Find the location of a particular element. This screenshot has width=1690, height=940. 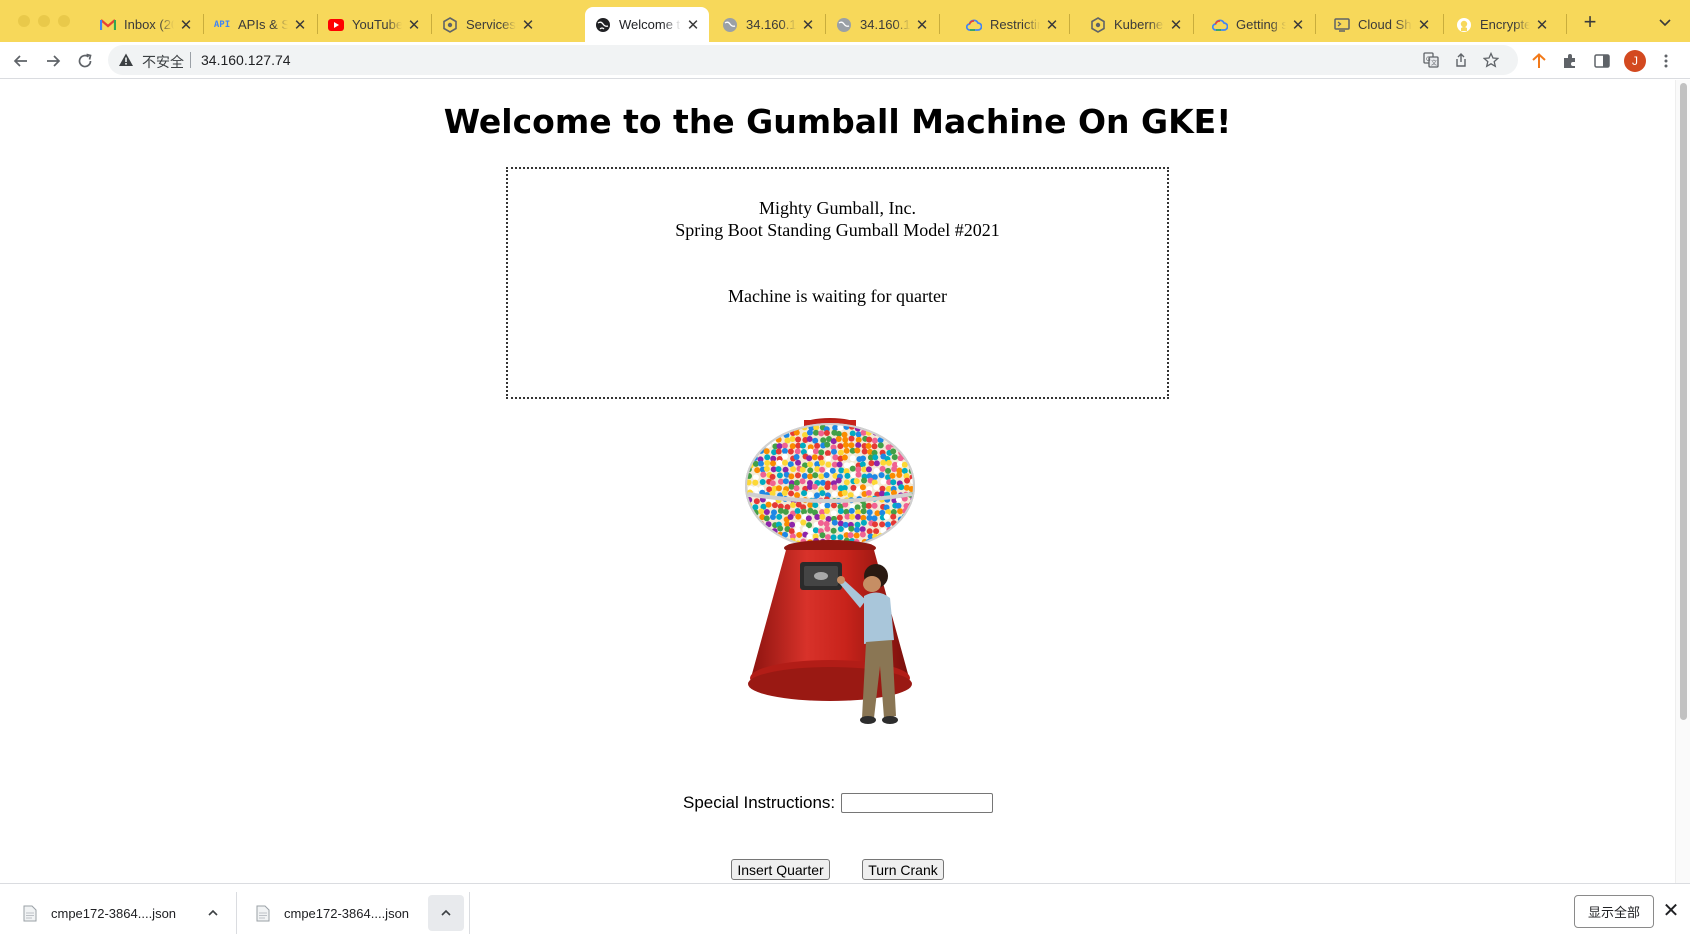

extension-arrow-icon is located at coordinates (1539, 61).